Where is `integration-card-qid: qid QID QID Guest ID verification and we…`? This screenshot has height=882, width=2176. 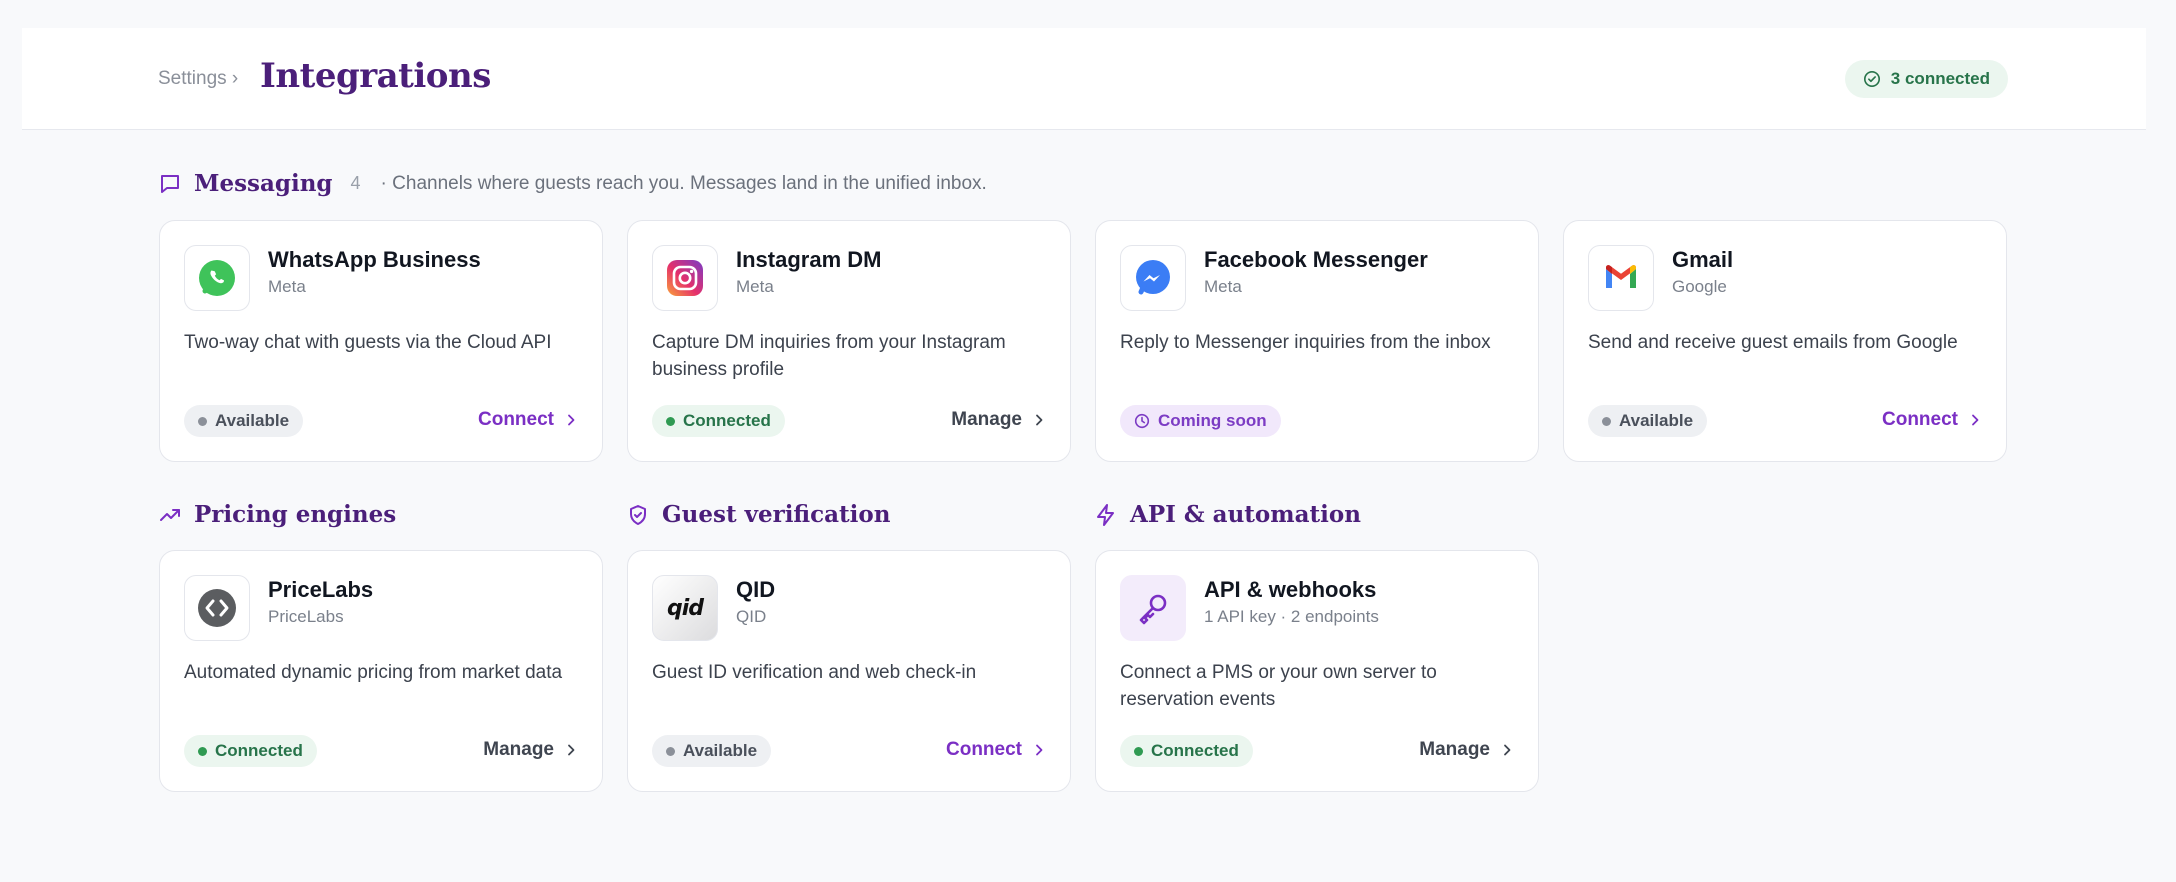
integration-card-qid: qid QID QID Guest ID verification and we… is located at coordinates (849, 671).